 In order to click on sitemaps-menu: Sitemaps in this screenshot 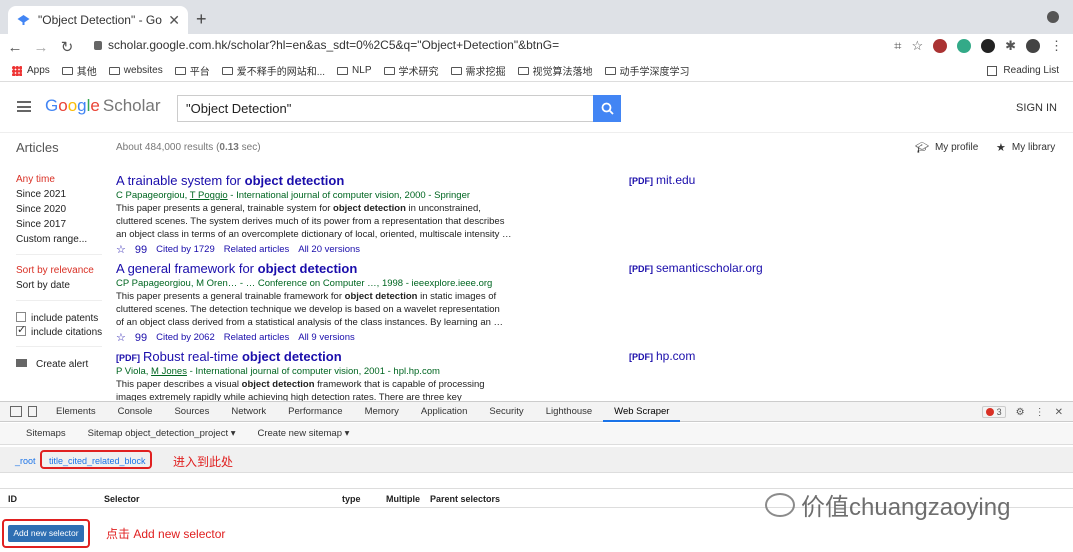, I will do `click(46, 433)`.